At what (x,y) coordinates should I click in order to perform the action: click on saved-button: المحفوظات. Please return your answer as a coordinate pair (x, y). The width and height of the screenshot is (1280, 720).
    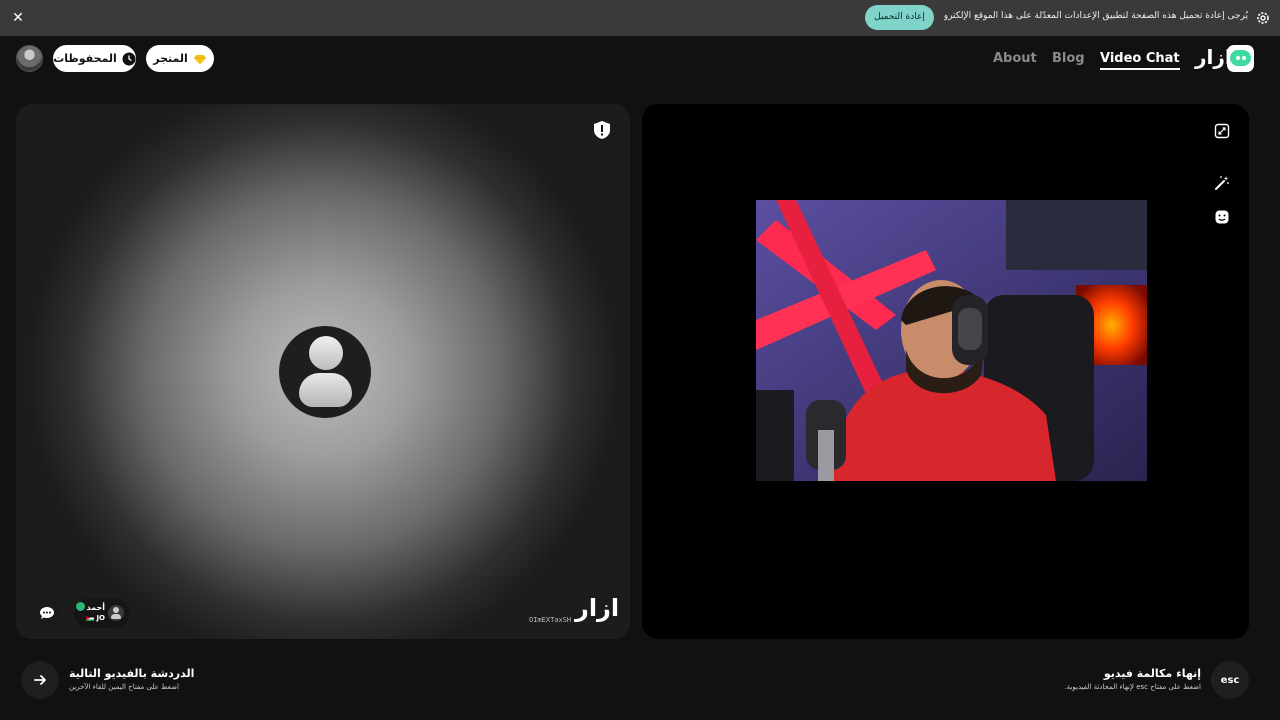
    Looking at the image, I should click on (94, 58).